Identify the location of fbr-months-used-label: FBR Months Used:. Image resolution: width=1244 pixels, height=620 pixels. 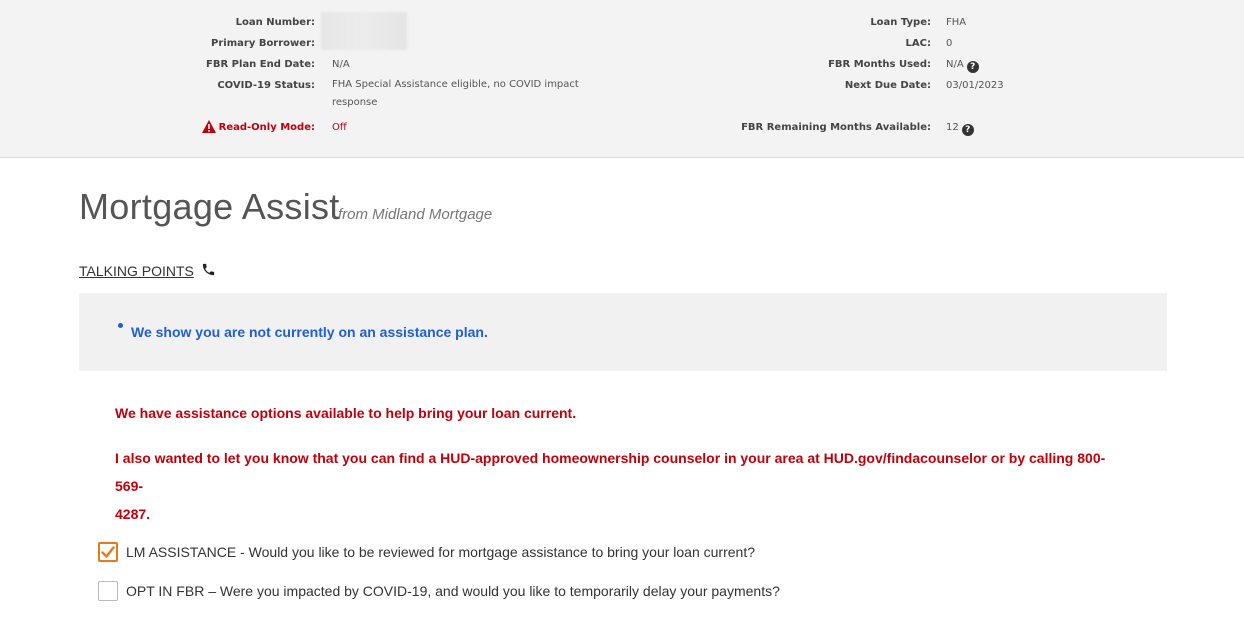
(879, 64).